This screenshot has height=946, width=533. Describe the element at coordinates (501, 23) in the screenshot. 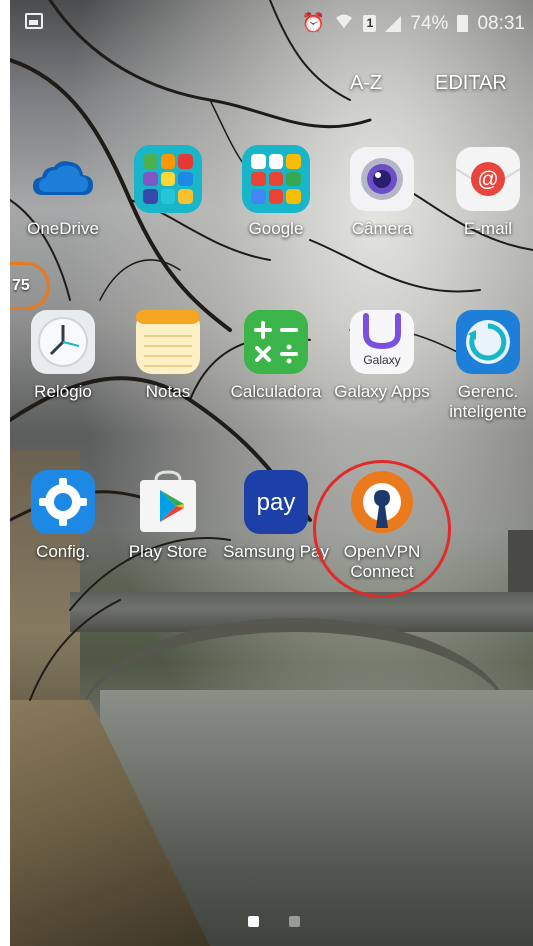

I see `clock-time: 08:31` at that location.